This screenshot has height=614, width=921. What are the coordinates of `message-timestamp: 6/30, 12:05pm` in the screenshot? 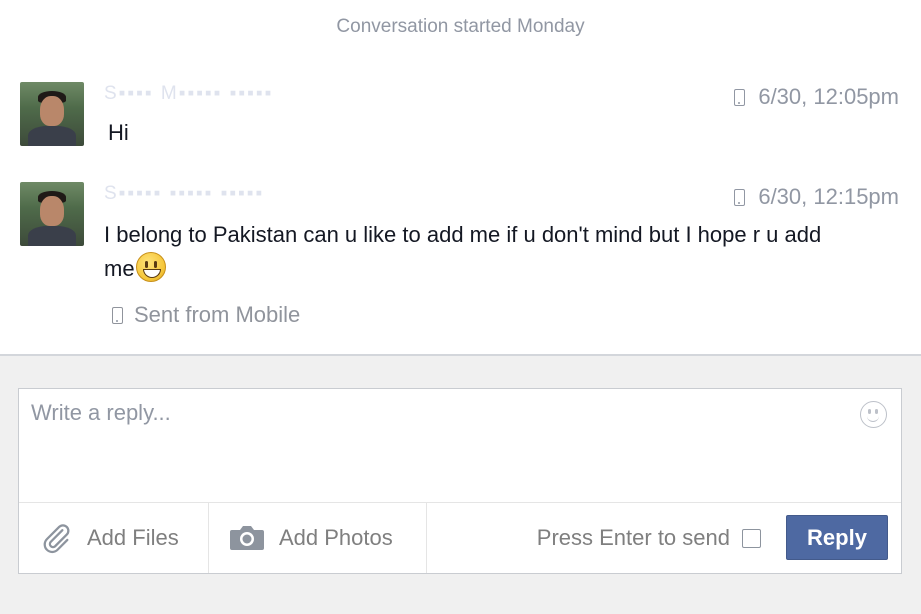 It's located at (816, 97).